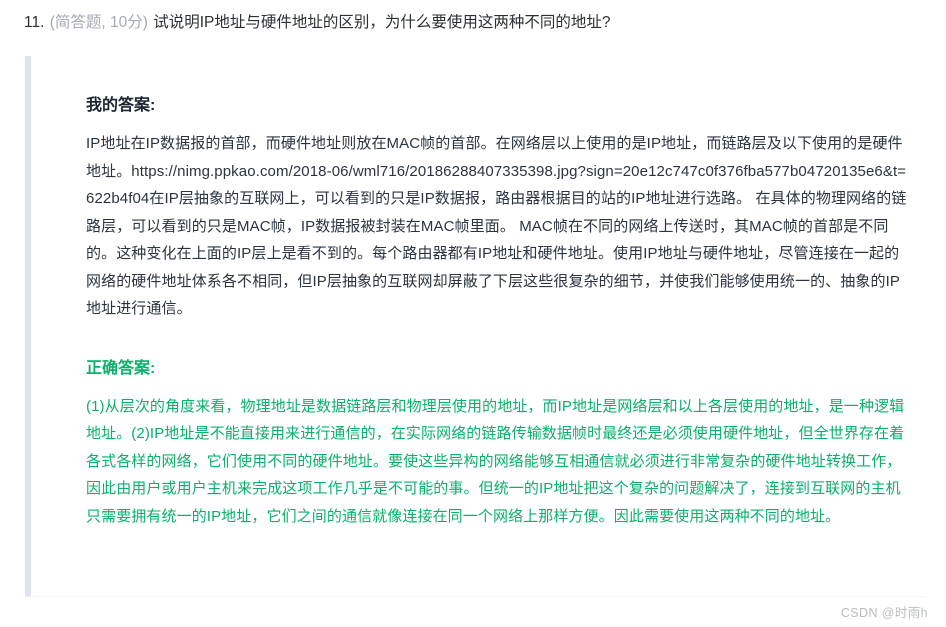 The height and width of the screenshot is (627, 946). What do you see at coordinates (98, 22) in the screenshot?
I see `question-meta: (简答题, 10分)` at bounding box center [98, 22].